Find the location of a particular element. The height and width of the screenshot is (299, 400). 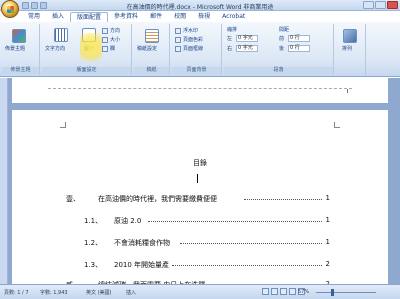

themes-label: 佈景主題 is located at coordinates (15, 48).